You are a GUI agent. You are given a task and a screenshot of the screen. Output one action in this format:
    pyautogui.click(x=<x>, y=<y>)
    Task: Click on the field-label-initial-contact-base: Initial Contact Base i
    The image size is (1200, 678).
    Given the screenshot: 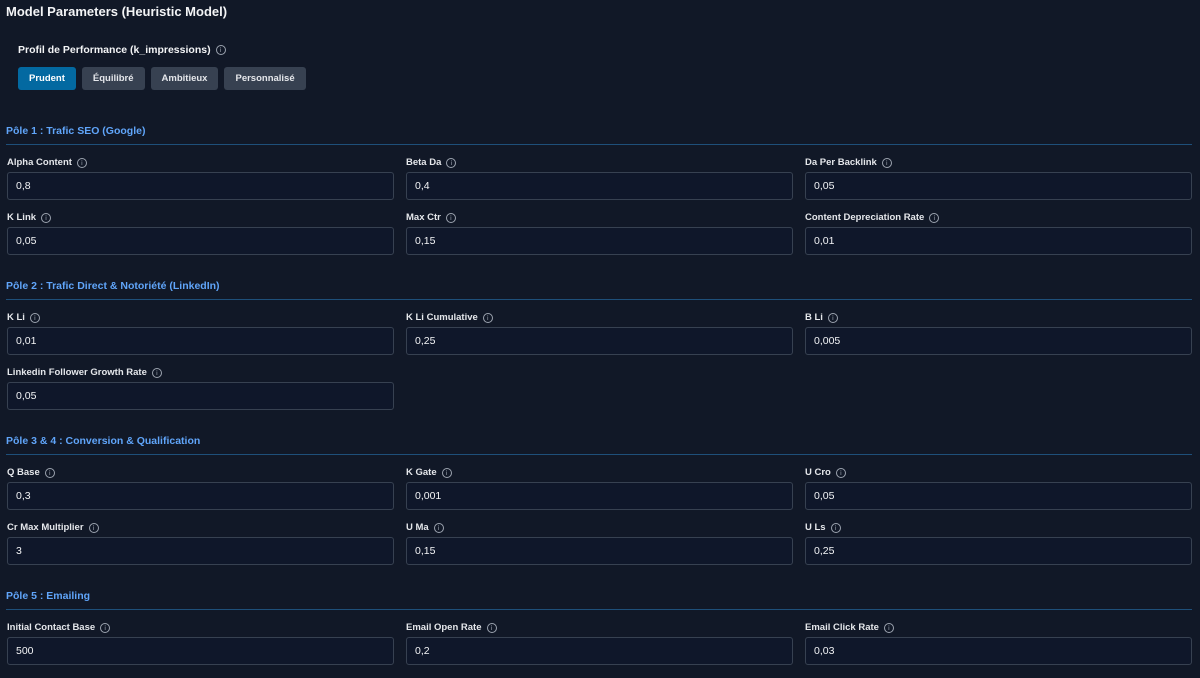 What is the action you would take?
    pyautogui.click(x=59, y=627)
    